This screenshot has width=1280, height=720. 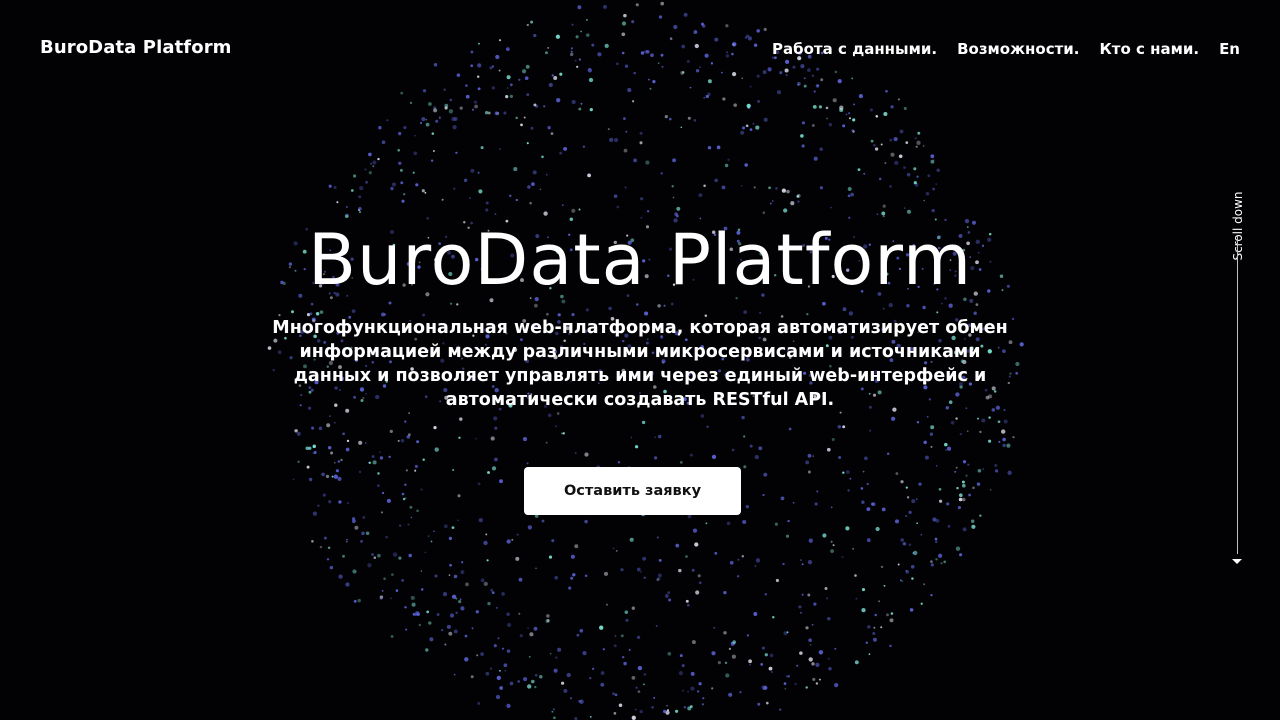 I want to click on scroll-down-indicator: Scroll down, so click(x=1238, y=360).